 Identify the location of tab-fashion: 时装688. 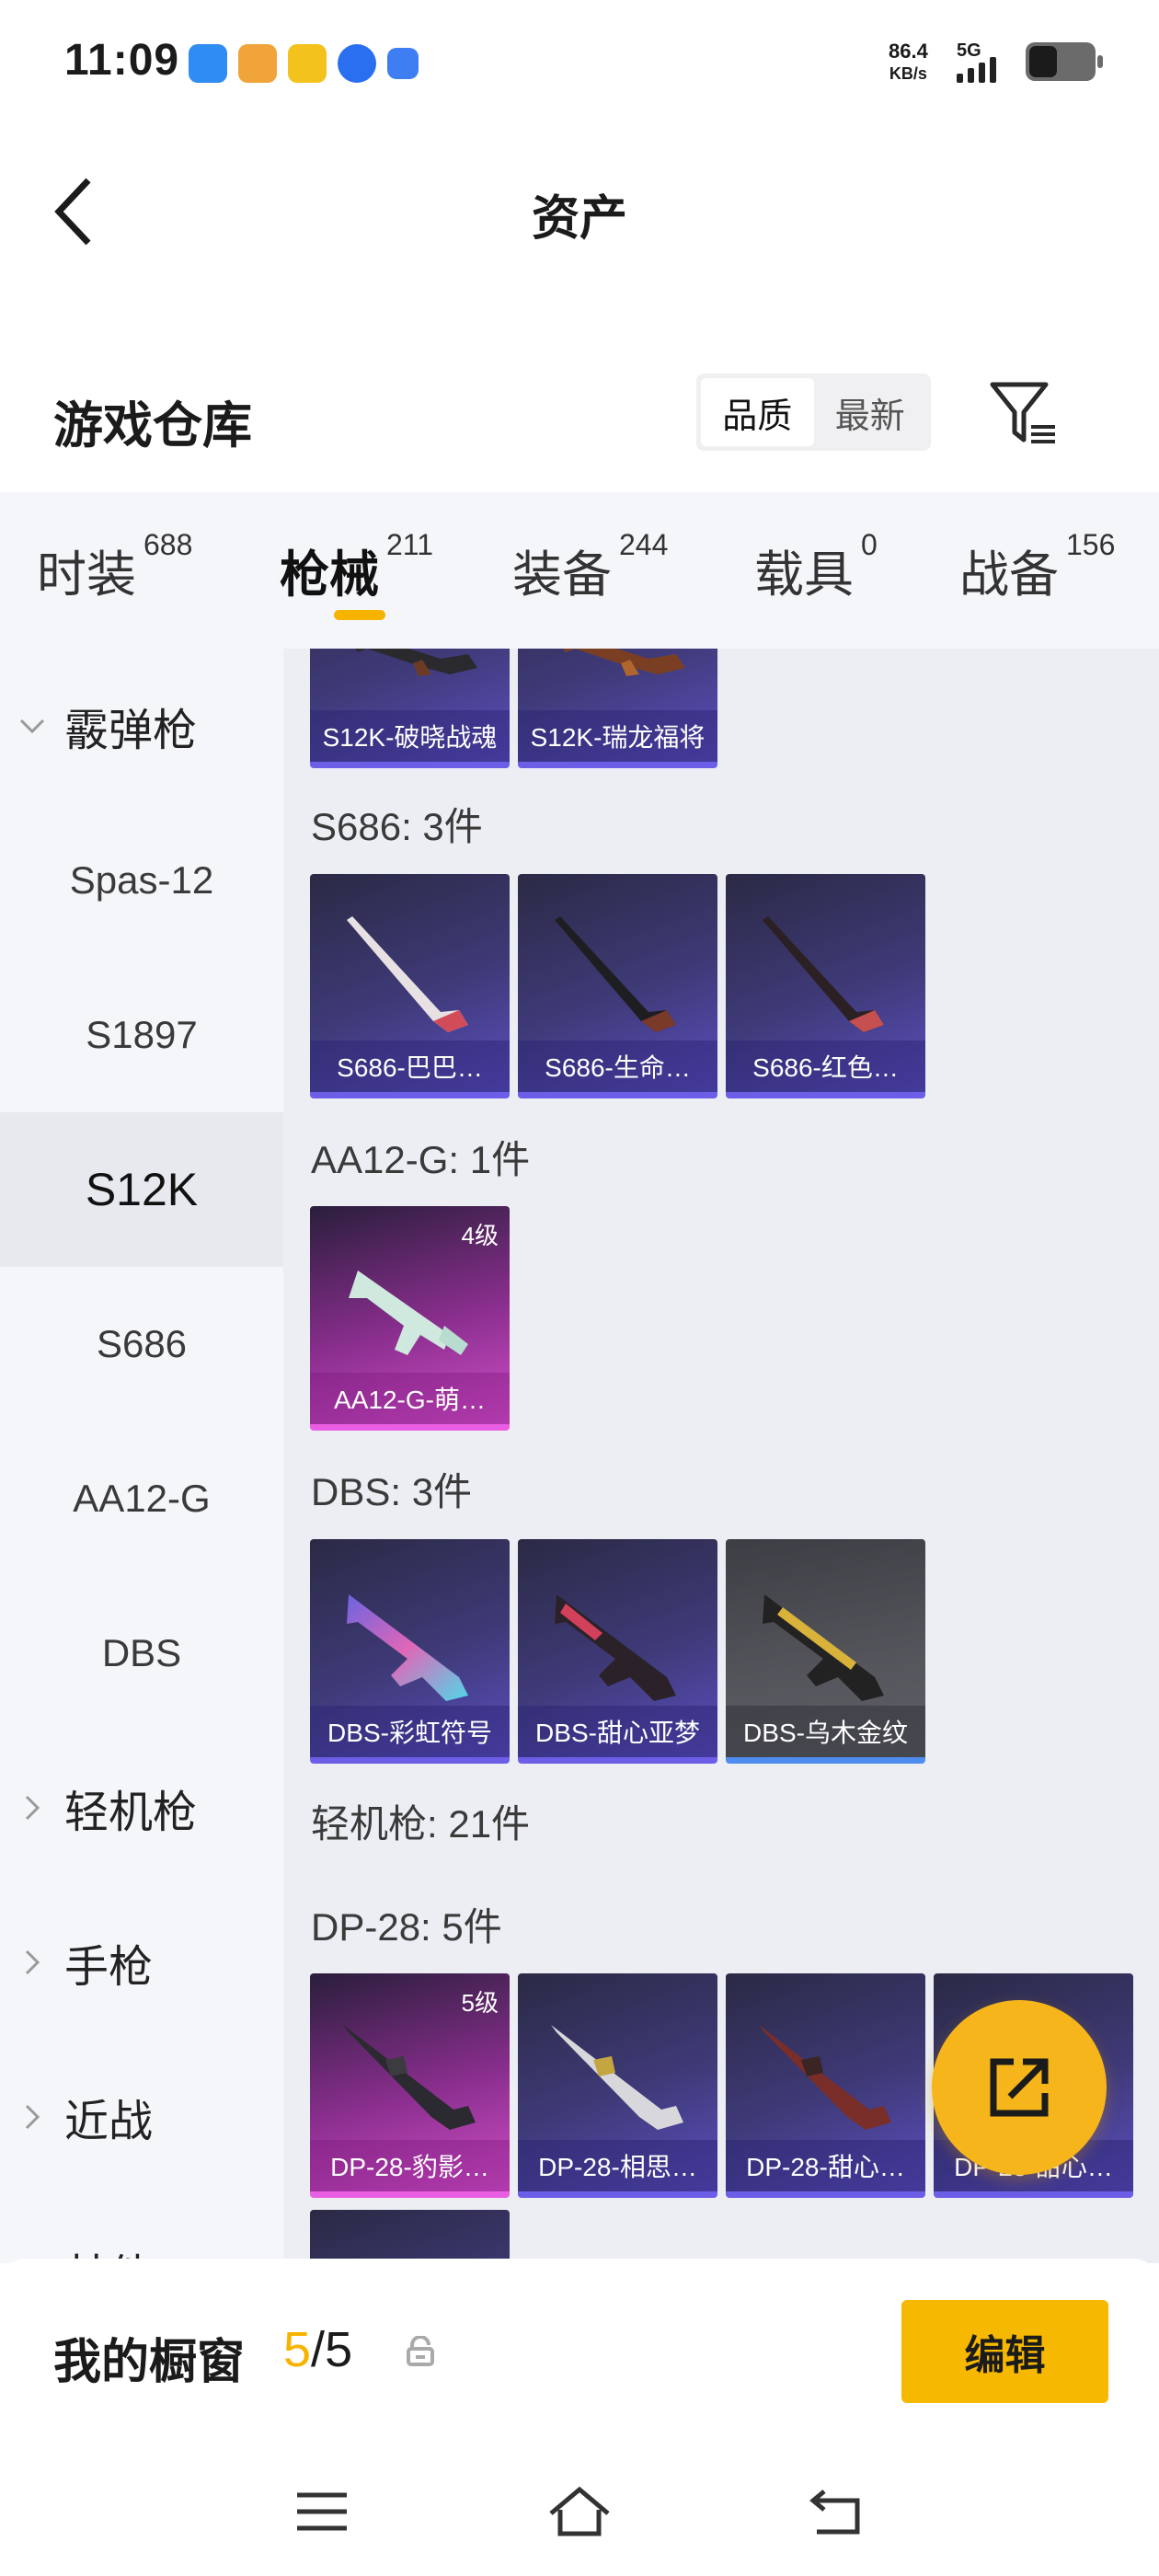
(114, 567).